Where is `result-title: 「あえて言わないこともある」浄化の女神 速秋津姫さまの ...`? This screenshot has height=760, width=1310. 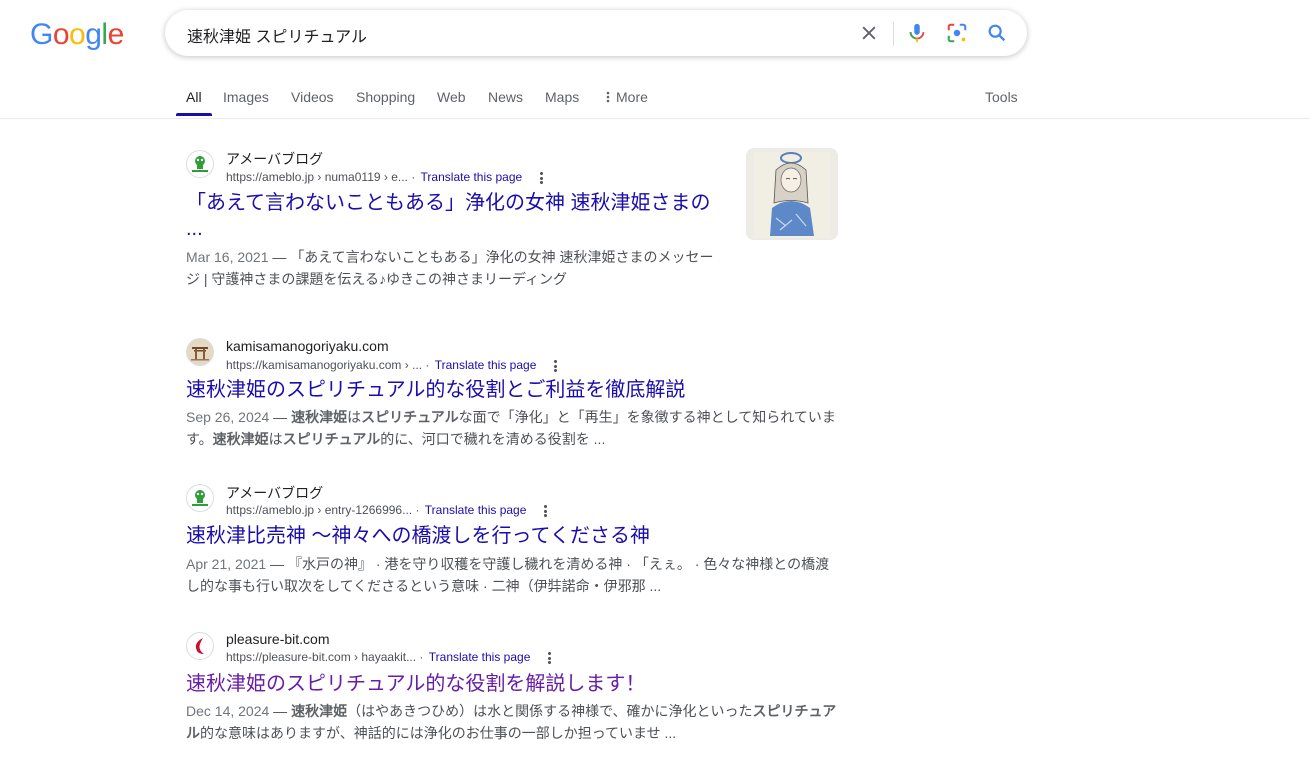 result-title: 「あえて言わないこともある」浄化の女神 速秋津姫さまの ... is located at coordinates (456, 216).